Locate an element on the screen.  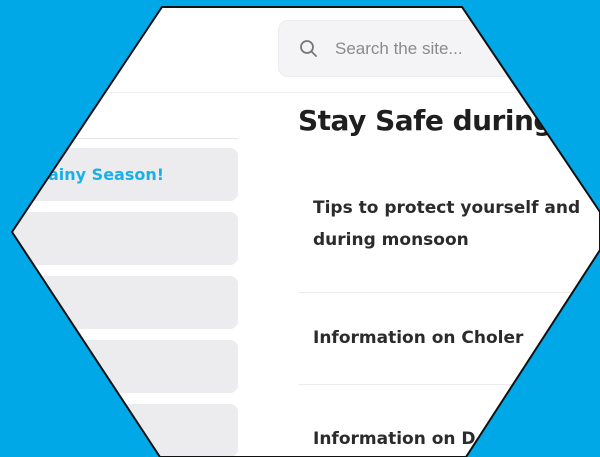
sidebar-item-rainy-season: ainy Season! is located at coordinates (125, 174).